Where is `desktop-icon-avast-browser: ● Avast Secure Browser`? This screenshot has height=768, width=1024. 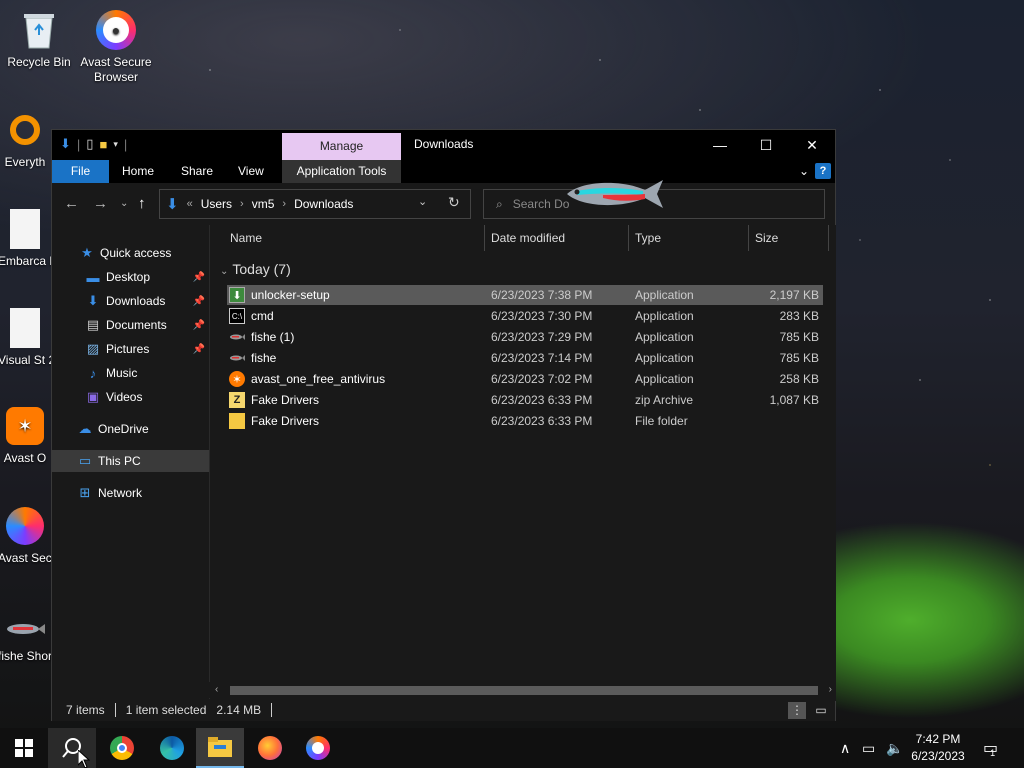 desktop-icon-avast-browser: ● Avast Secure Browser is located at coordinates (116, 46).